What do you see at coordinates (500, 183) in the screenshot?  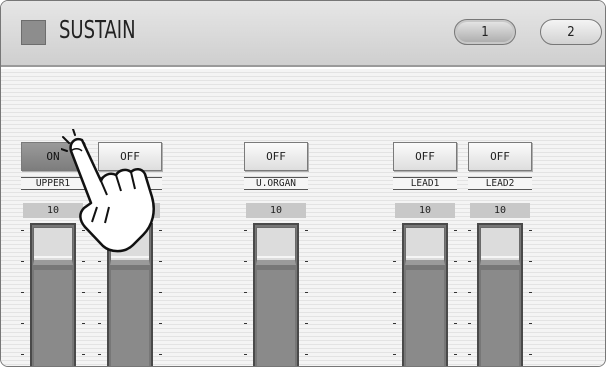 I see `lead2-label: LEAD2` at bounding box center [500, 183].